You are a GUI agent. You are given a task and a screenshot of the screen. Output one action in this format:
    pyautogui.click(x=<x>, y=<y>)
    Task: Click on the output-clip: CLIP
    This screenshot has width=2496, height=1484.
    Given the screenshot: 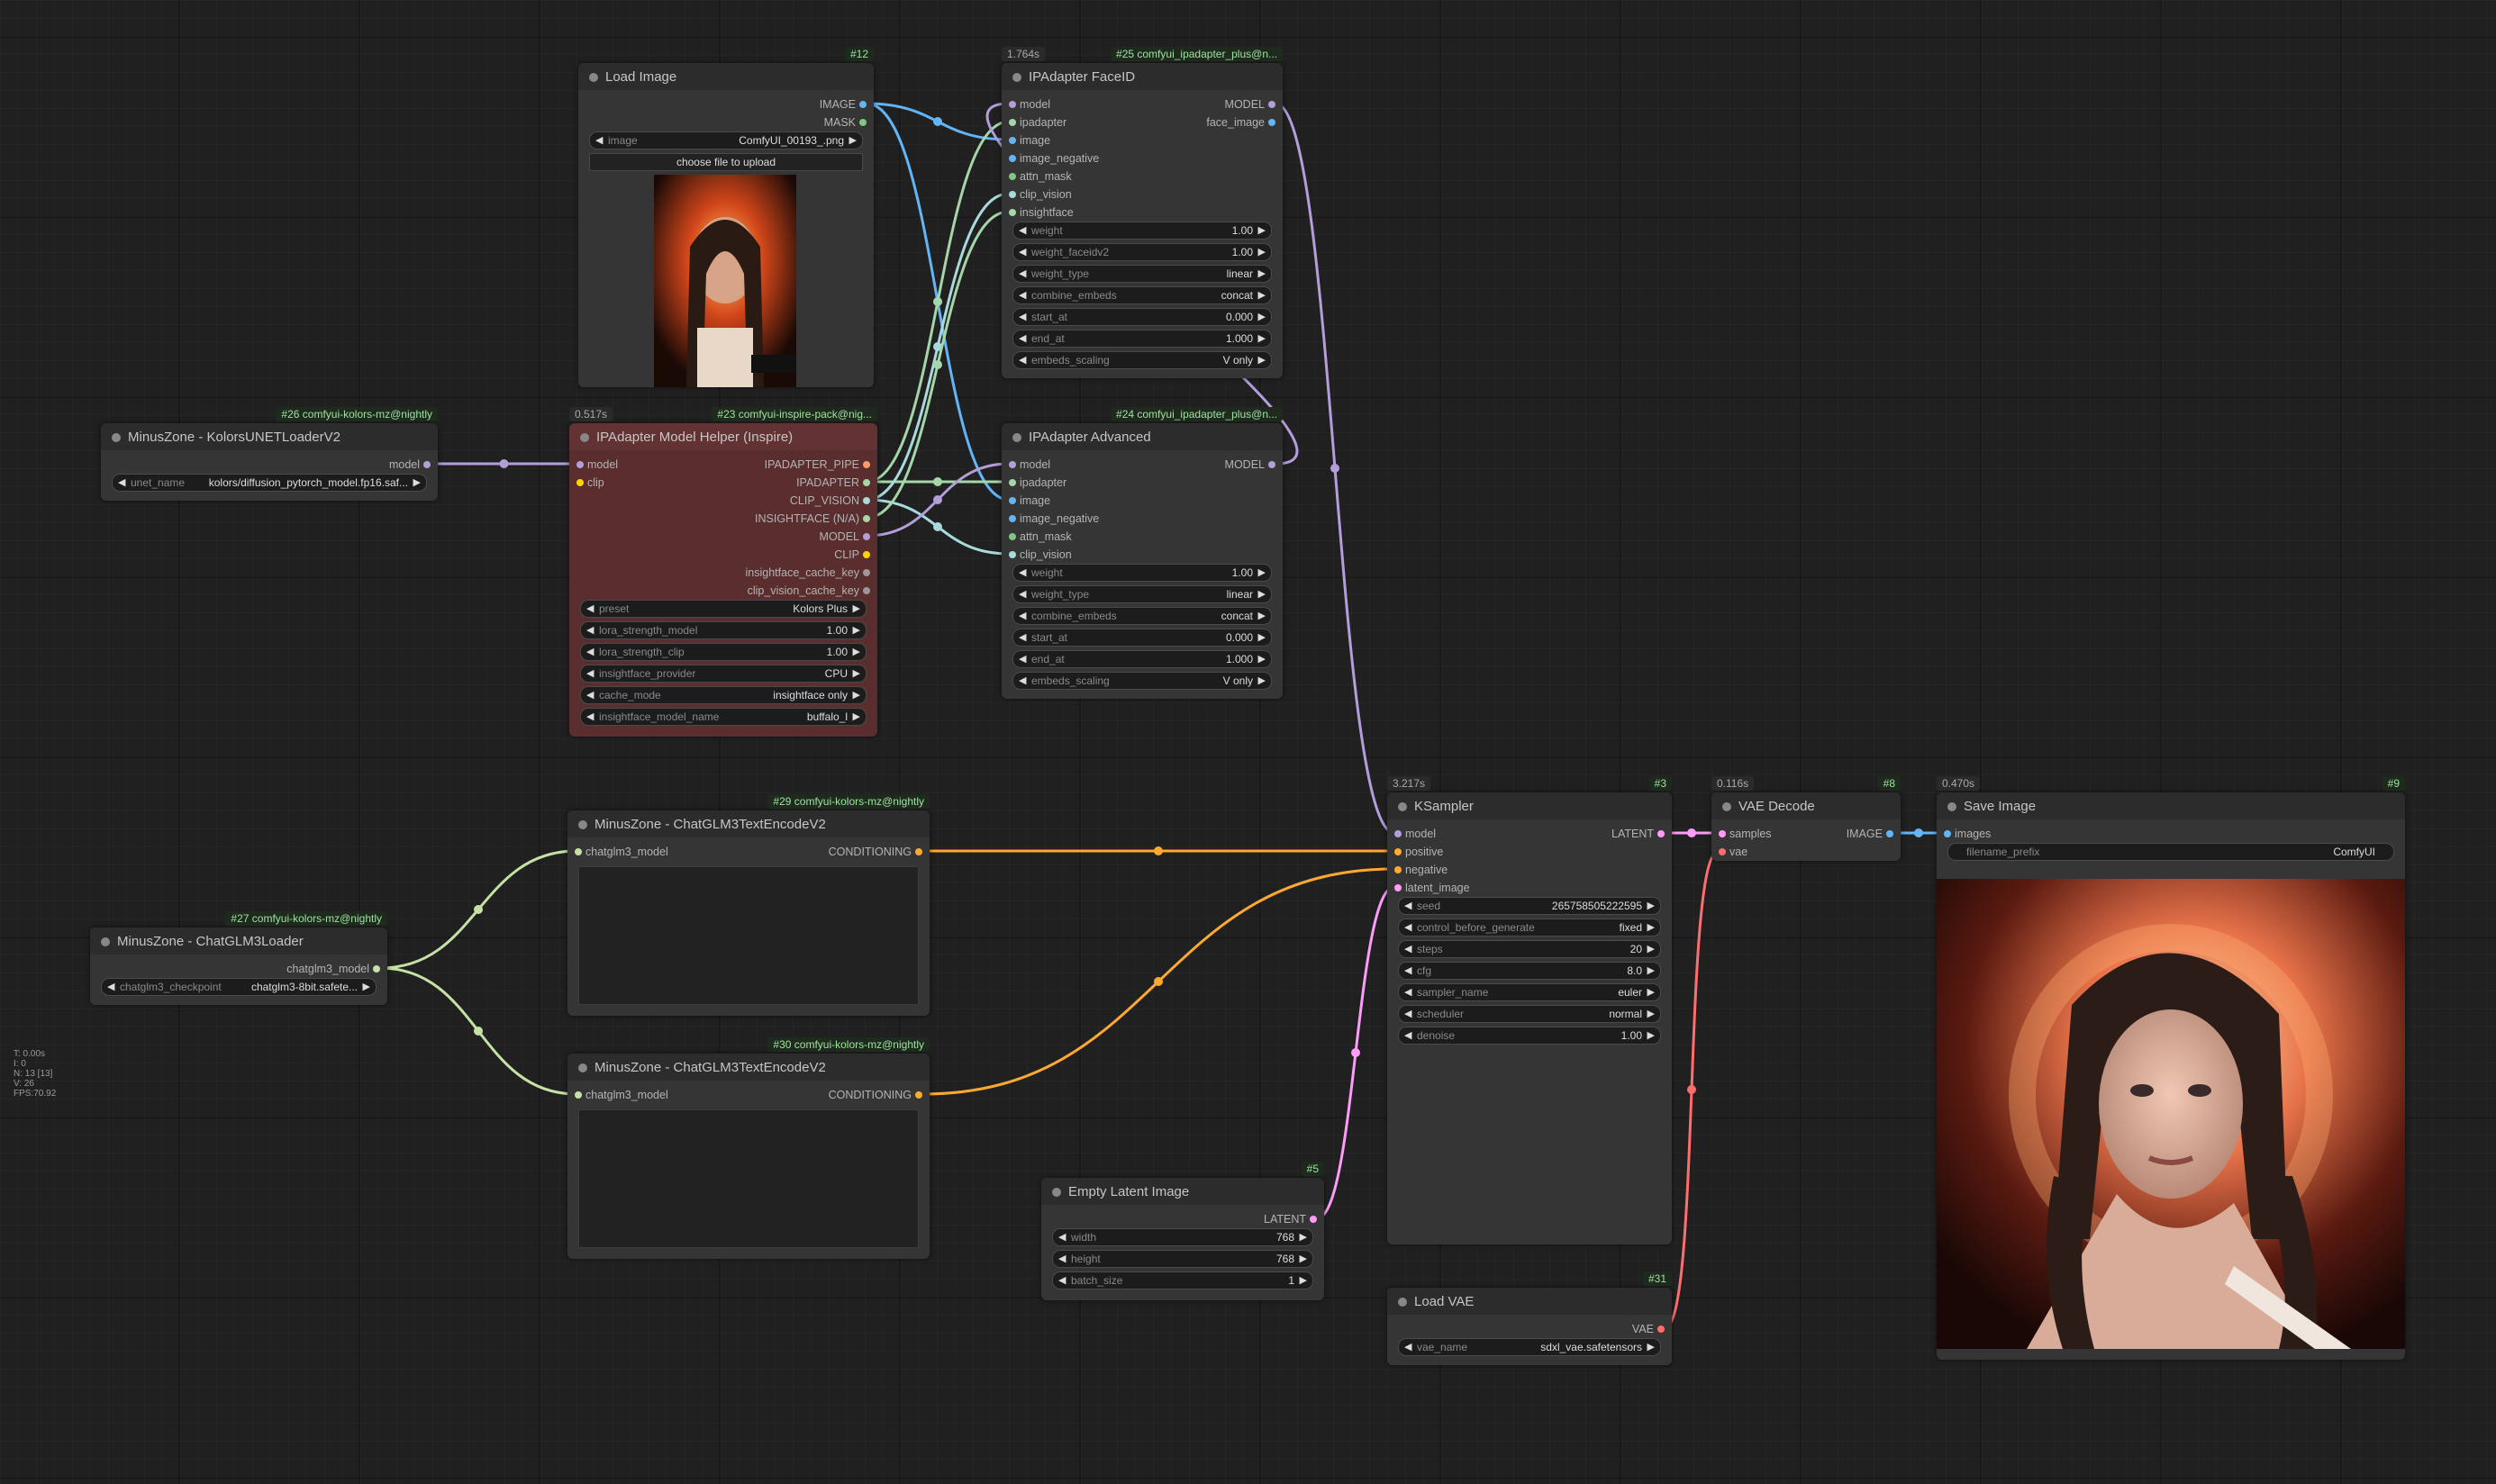 What is the action you would take?
    pyautogui.click(x=852, y=555)
    